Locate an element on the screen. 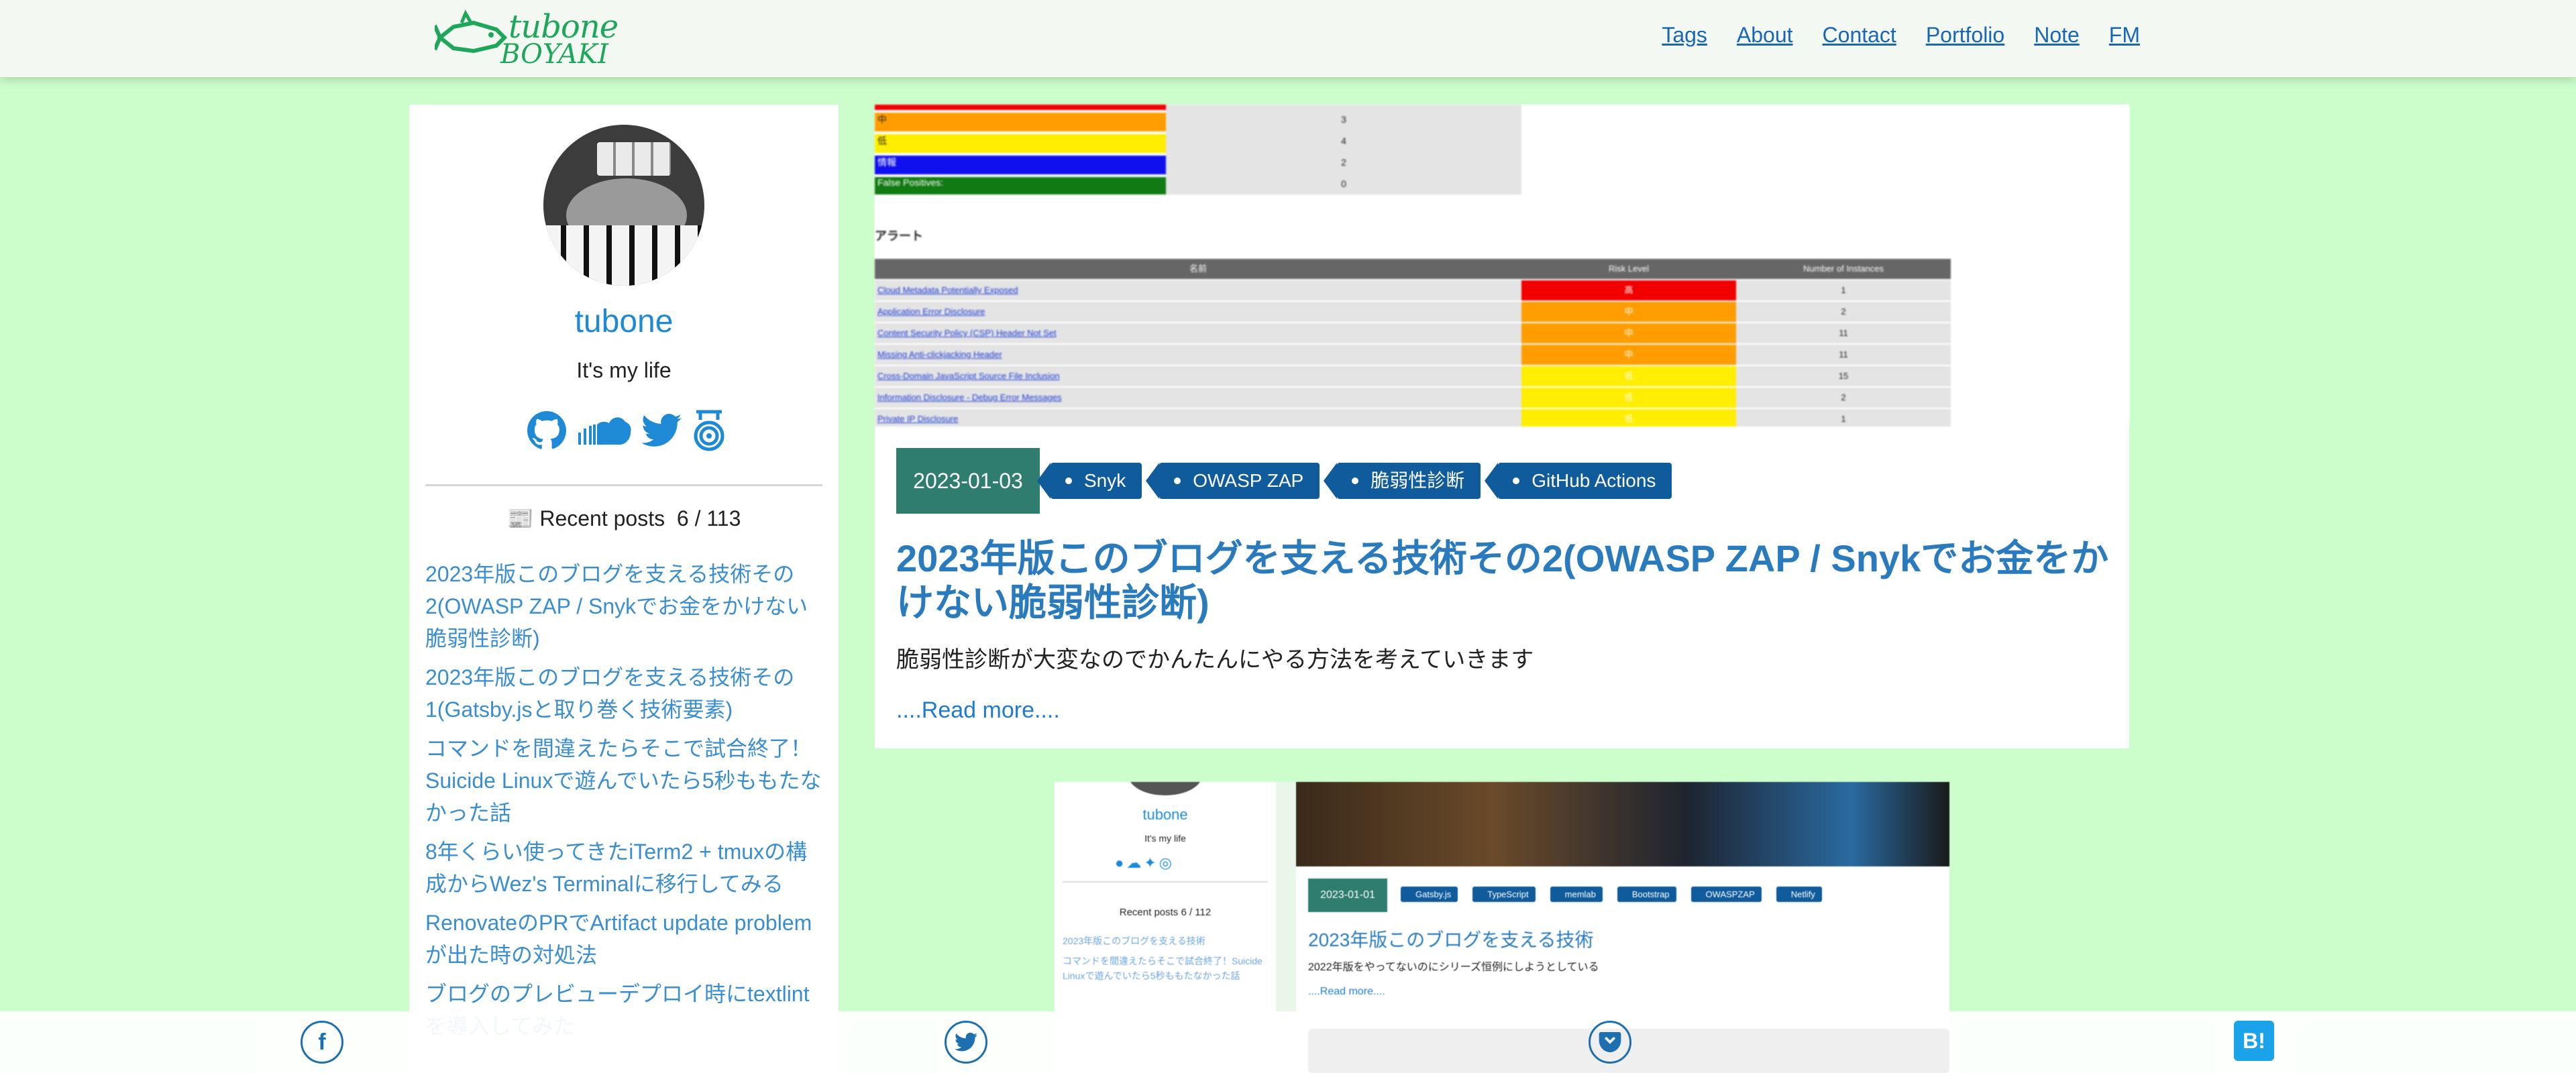 This screenshot has width=2576, height=1073. post-tags: Snyk OWASP ZAP 脆弱性診断 GitHub Actions is located at coordinates (1354, 481).